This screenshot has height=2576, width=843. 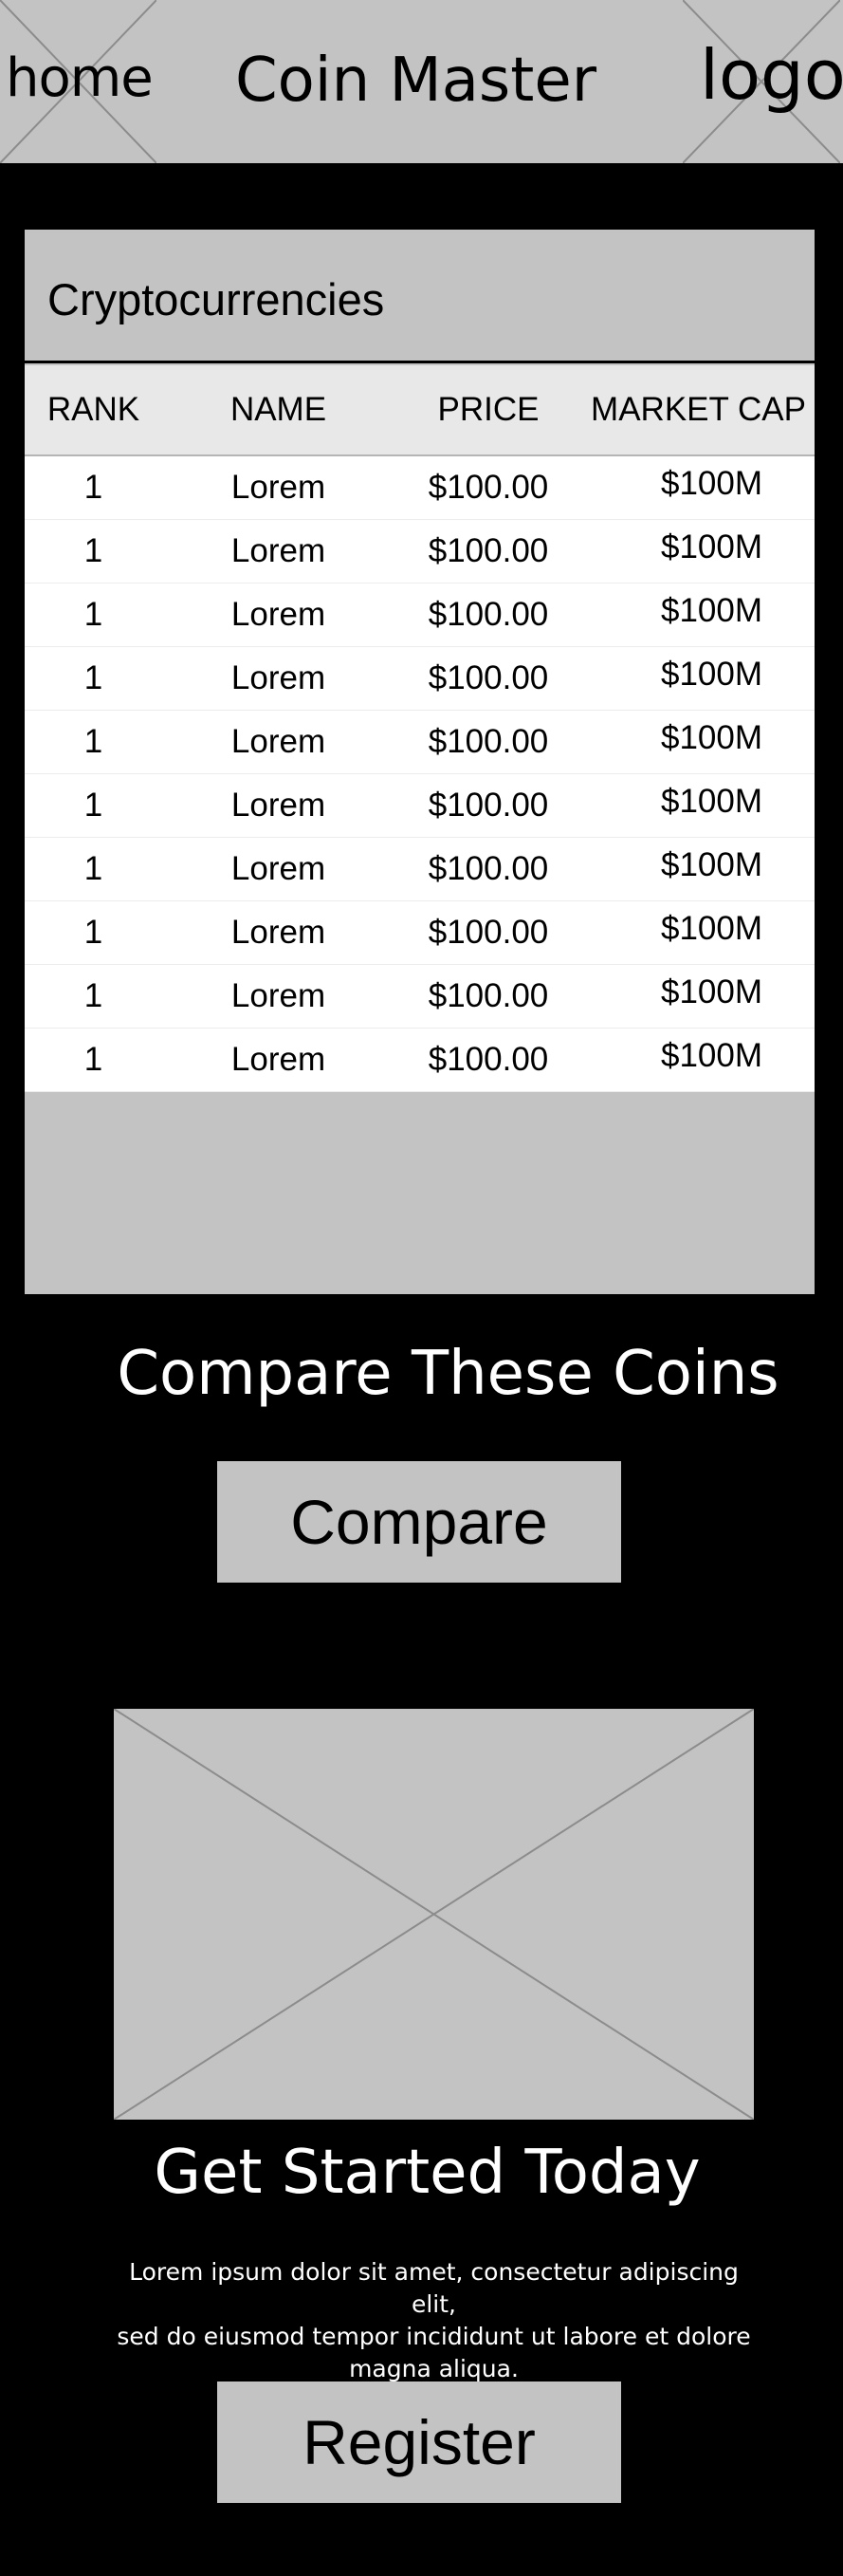 What do you see at coordinates (488, 410) in the screenshot?
I see `column-header-price: PRICE` at bounding box center [488, 410].